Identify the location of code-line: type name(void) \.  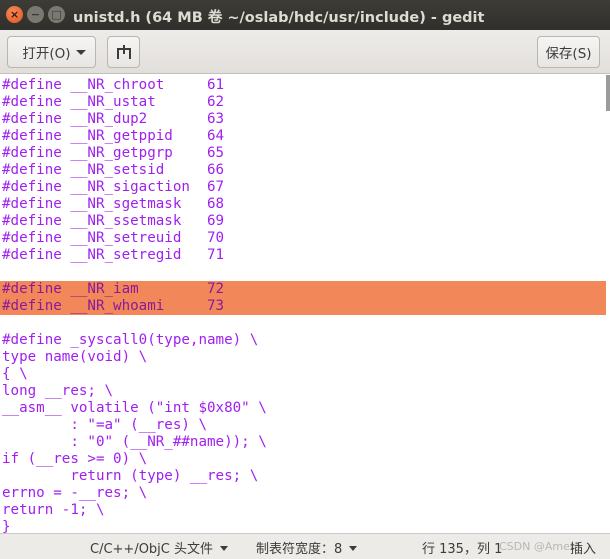
(303, 357).